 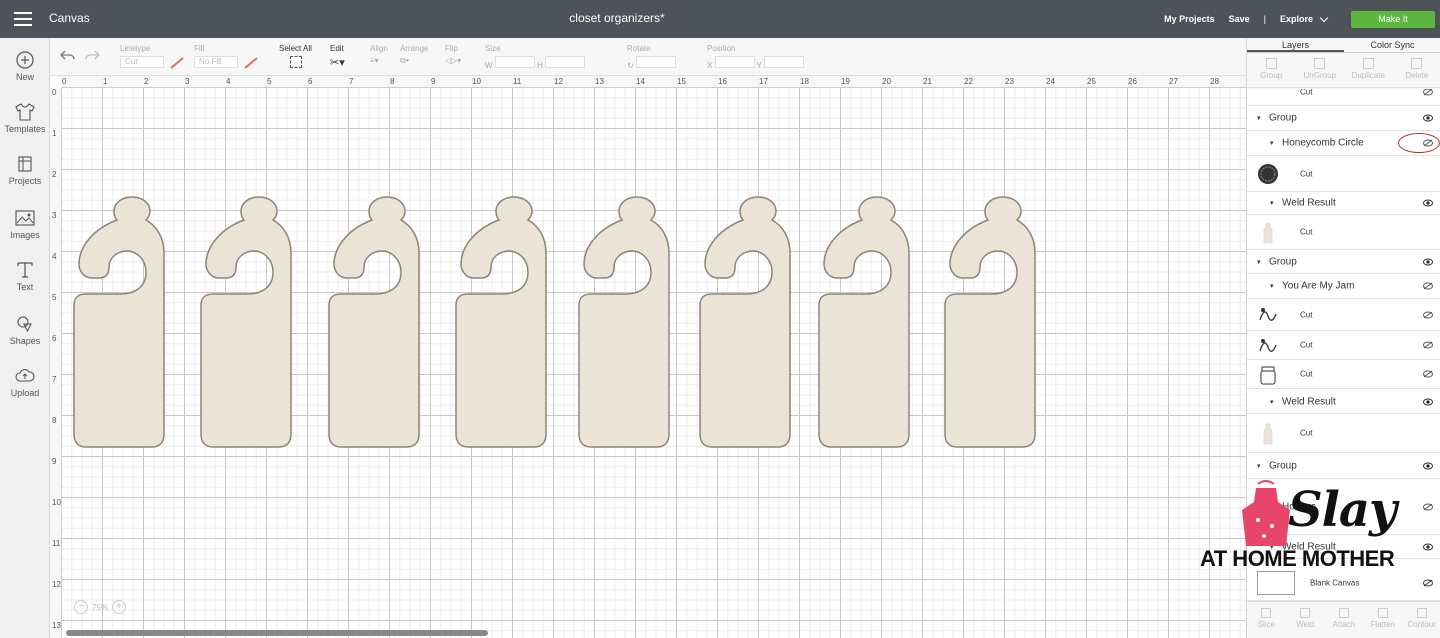 What do you see at coordinates (25, 330) in the screenshot?
I see `nav-shapes: Shapes` at bounding box center [25, 330].